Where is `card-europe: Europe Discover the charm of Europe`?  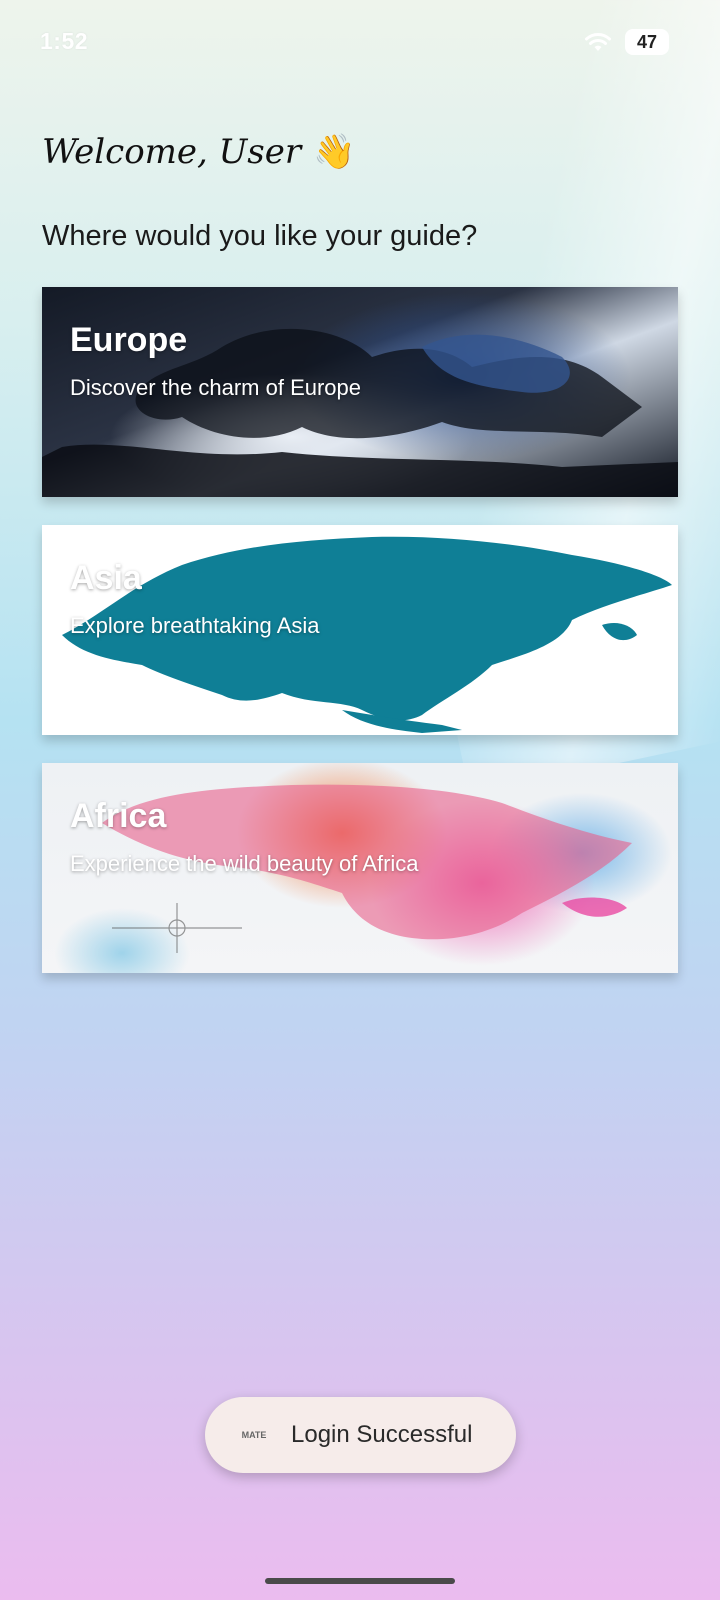 card-europe: Europe Discover the charm of Europe is located at coordinates (360, 392).